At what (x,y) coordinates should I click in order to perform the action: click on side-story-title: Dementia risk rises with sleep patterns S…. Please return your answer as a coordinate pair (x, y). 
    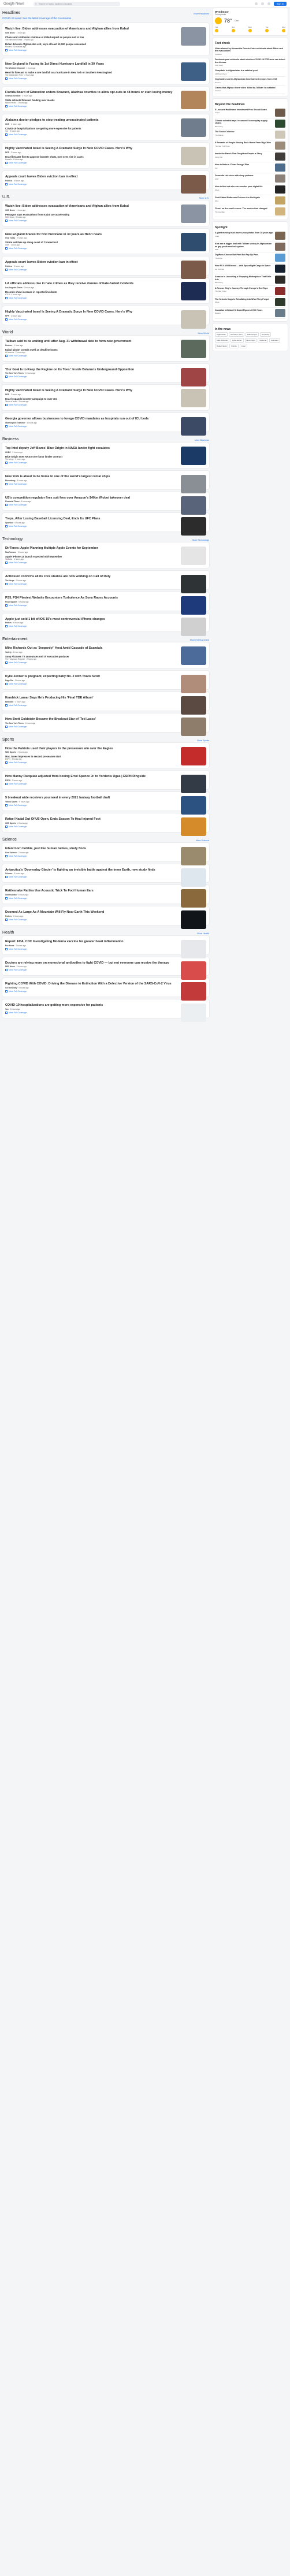
    Looking at the image, I should click on (244, 178).